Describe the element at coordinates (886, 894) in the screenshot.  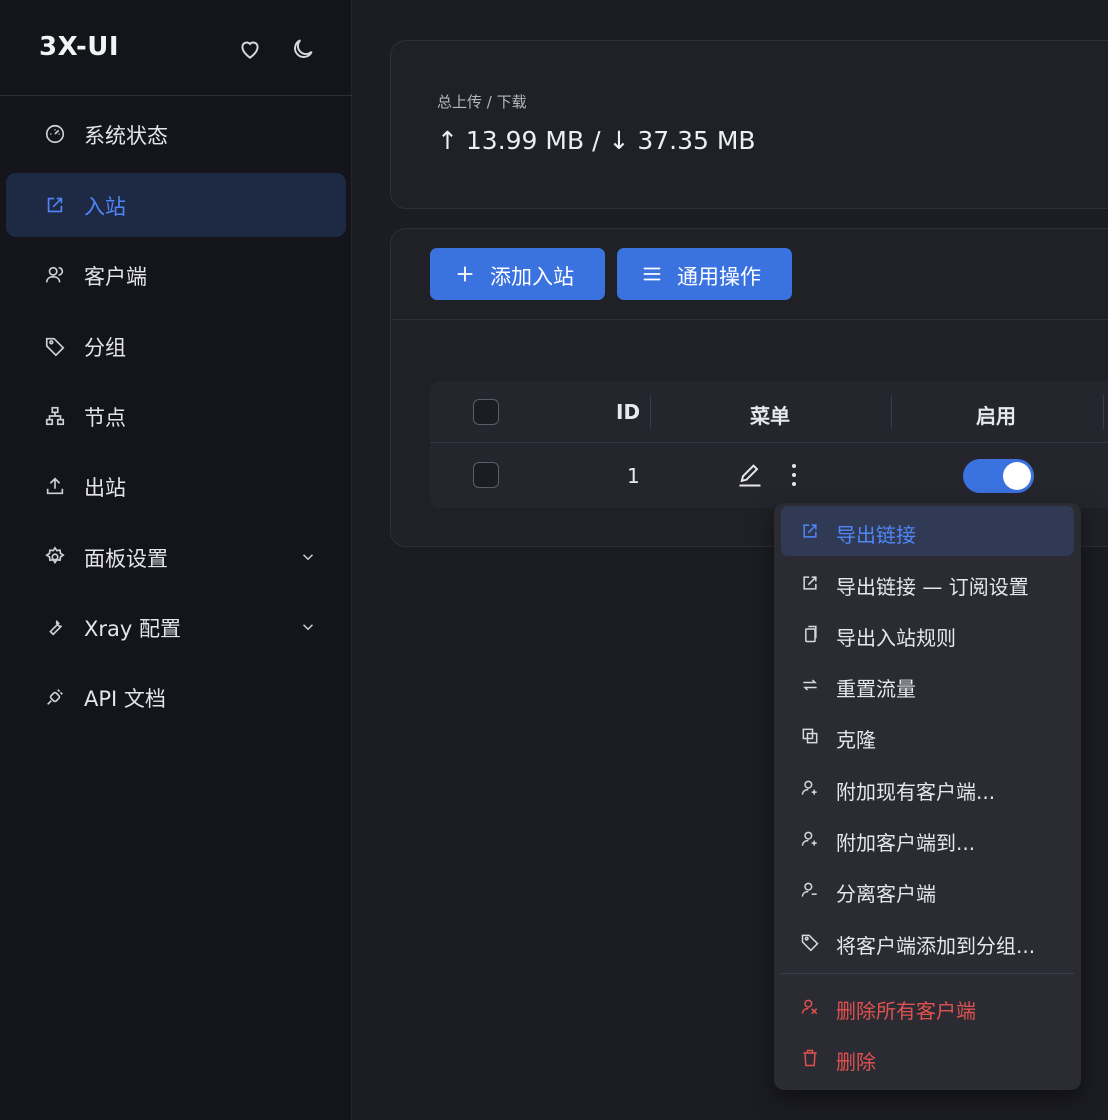
I see `menu-item-label: 分离客户端` at that location.